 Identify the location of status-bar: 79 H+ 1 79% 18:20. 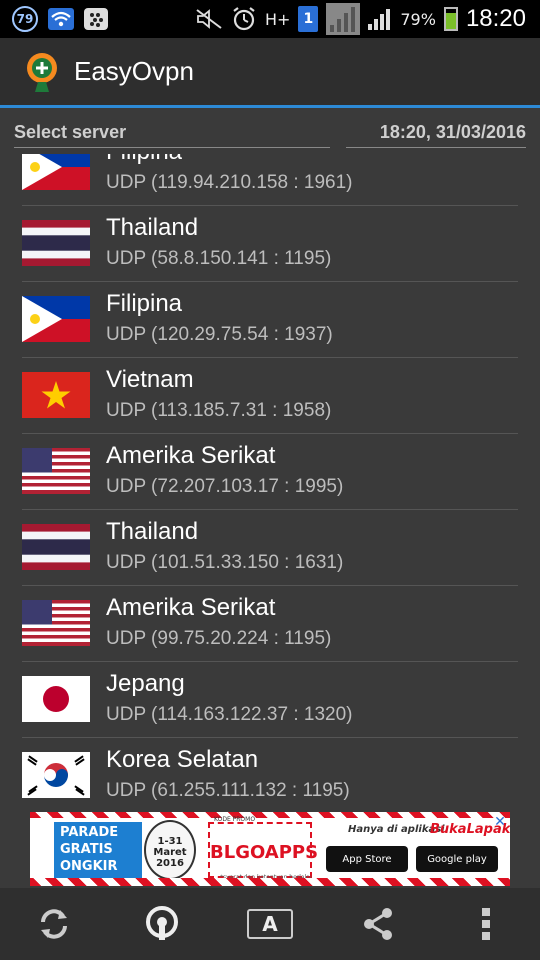
(270, 19).